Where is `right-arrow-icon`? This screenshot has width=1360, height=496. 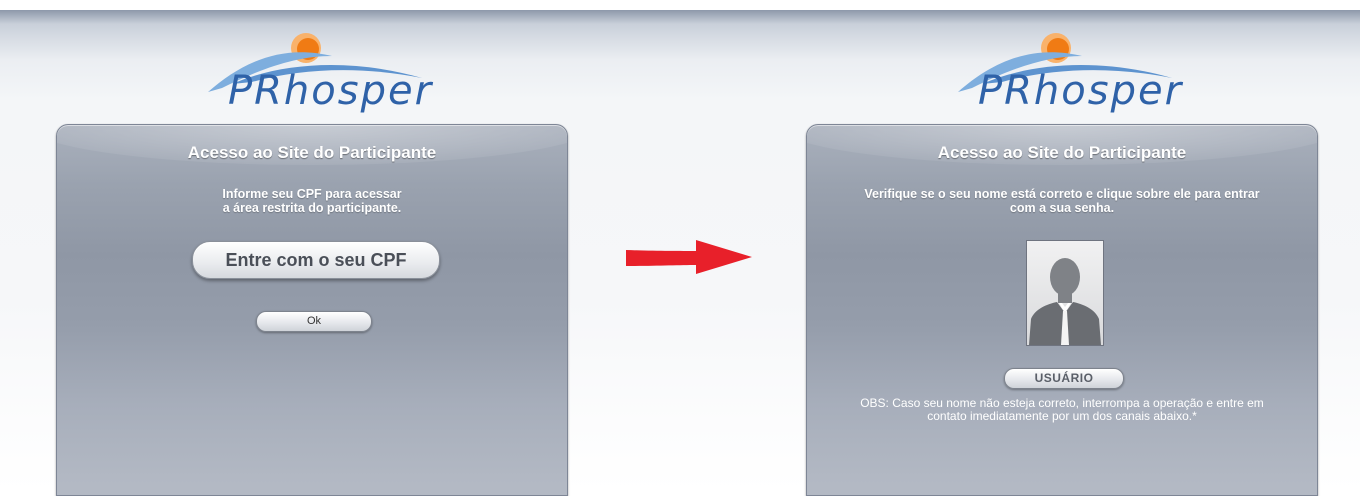 right-arrow-icon is located at coordinates (689, 257).